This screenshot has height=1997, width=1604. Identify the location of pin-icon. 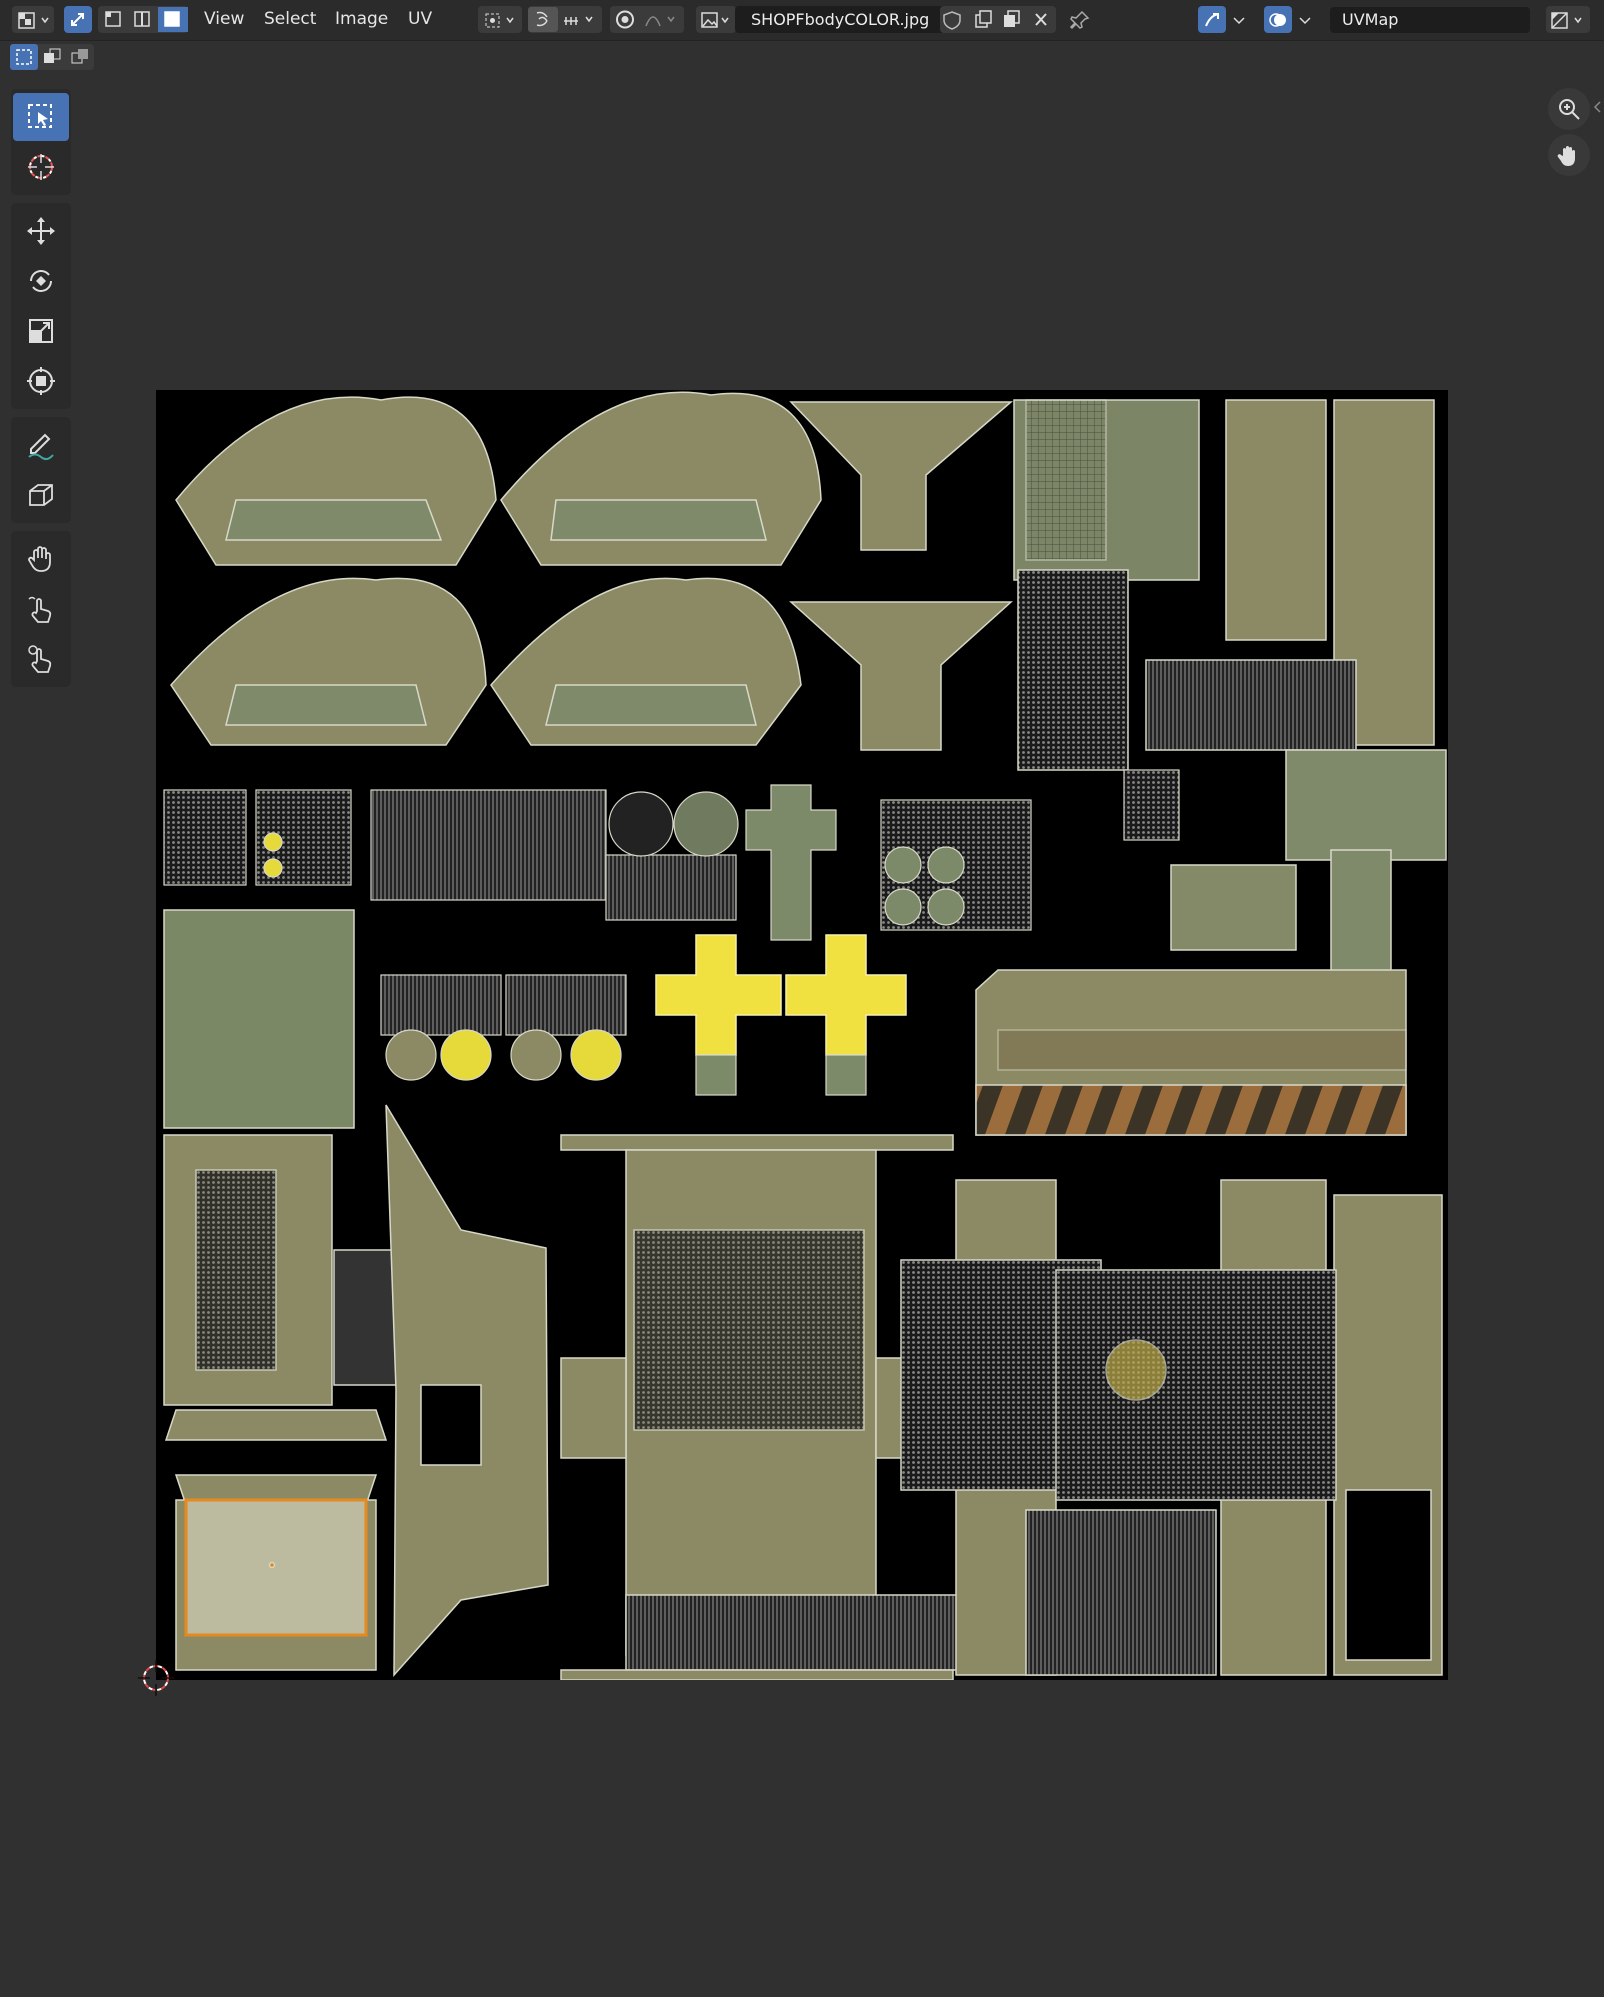
(1079, 19).